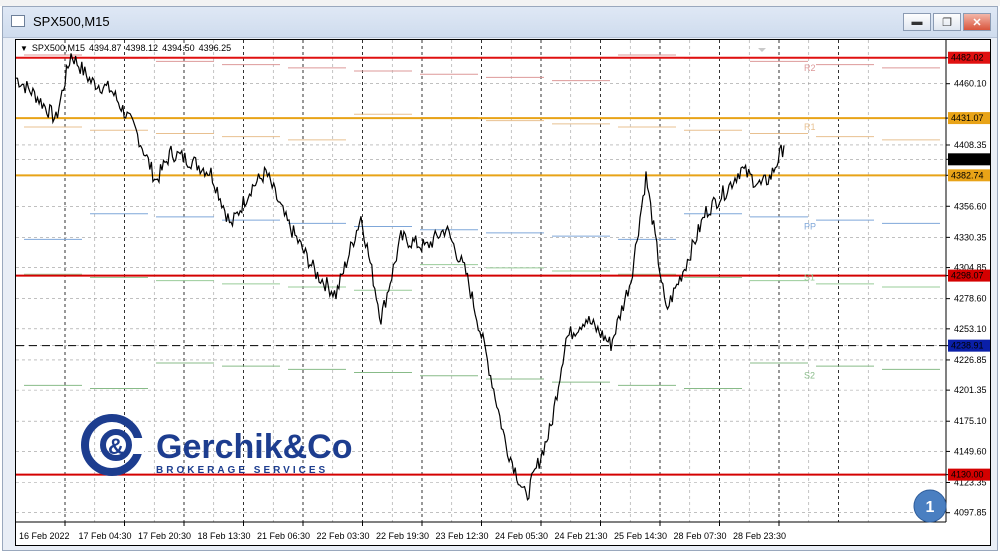 The image size is (1000, 553). Describe the element at coordinates (967, 475) in the screenshot. I see `level-price-label: 4130.00` at that location.